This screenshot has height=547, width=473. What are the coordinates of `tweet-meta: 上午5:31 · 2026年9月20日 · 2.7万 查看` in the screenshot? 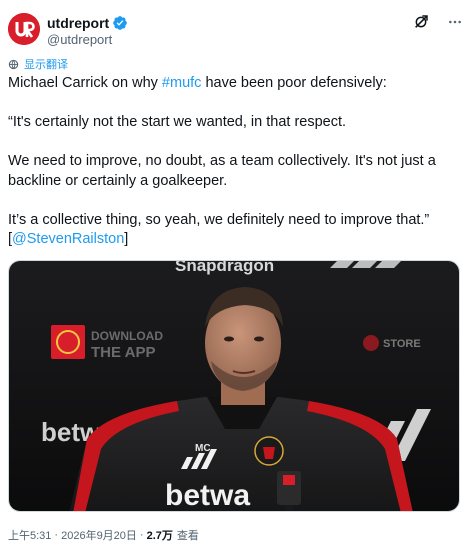 It's located at (103, 535).